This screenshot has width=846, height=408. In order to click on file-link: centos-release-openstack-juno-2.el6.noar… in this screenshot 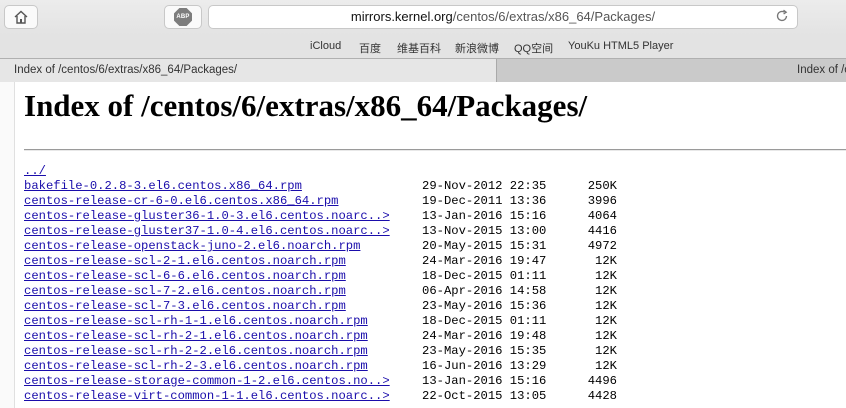, I will do `click(192, 246)`.